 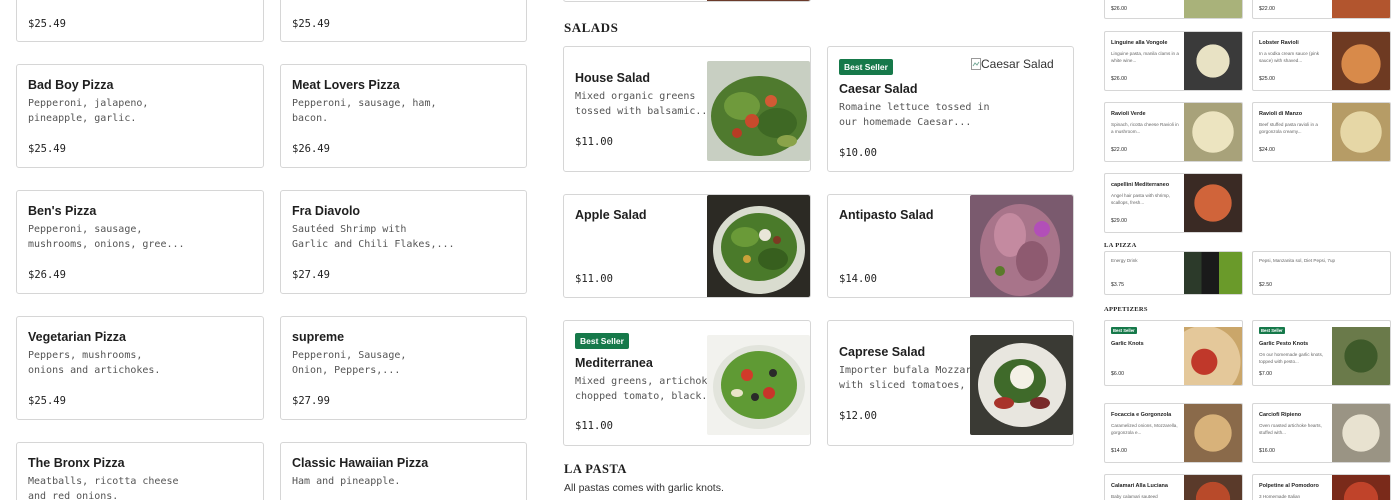 I want to click on section-subtitle-la-pasta: All pastas comes with garlic knots., so click(x=644, y=488).